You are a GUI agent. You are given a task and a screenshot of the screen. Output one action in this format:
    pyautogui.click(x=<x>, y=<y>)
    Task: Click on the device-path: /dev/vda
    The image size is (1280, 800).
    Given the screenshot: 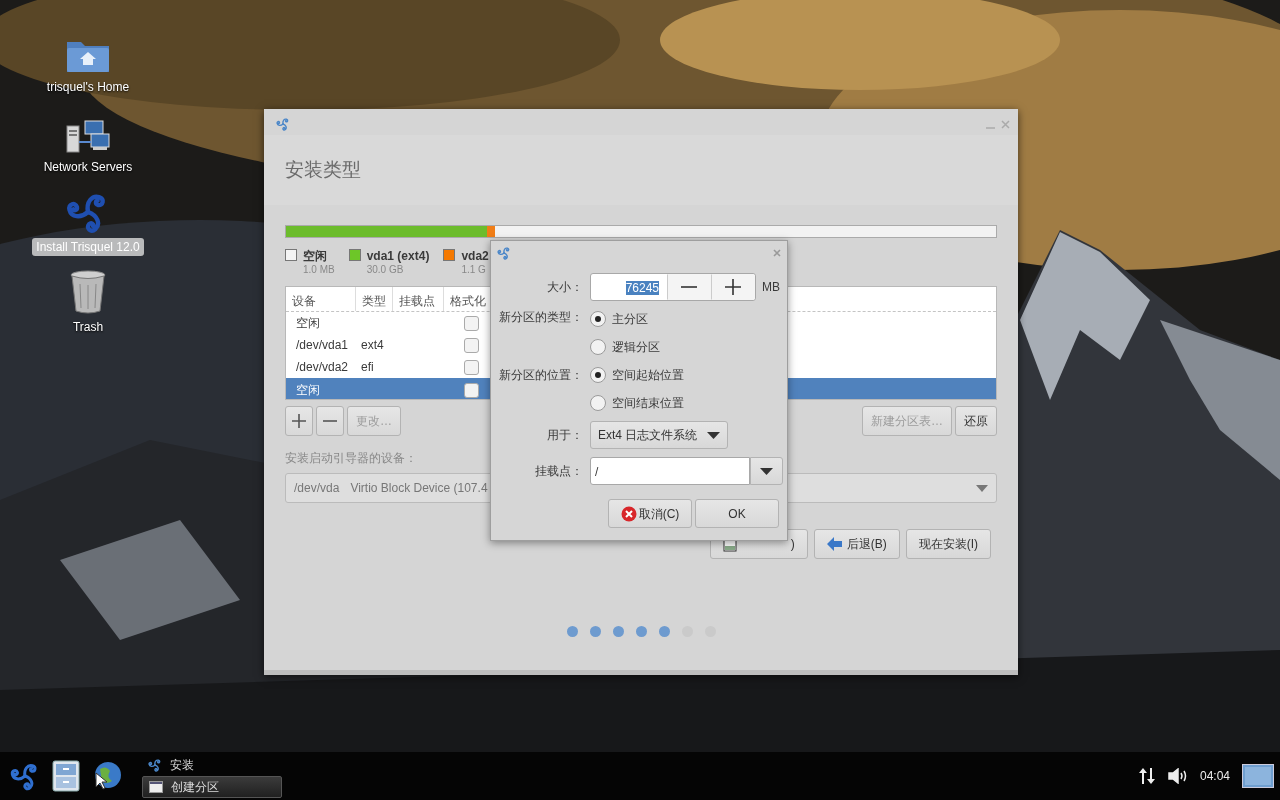 What is the action you would take?
    pyautogui.click(x=317, y=488)
    